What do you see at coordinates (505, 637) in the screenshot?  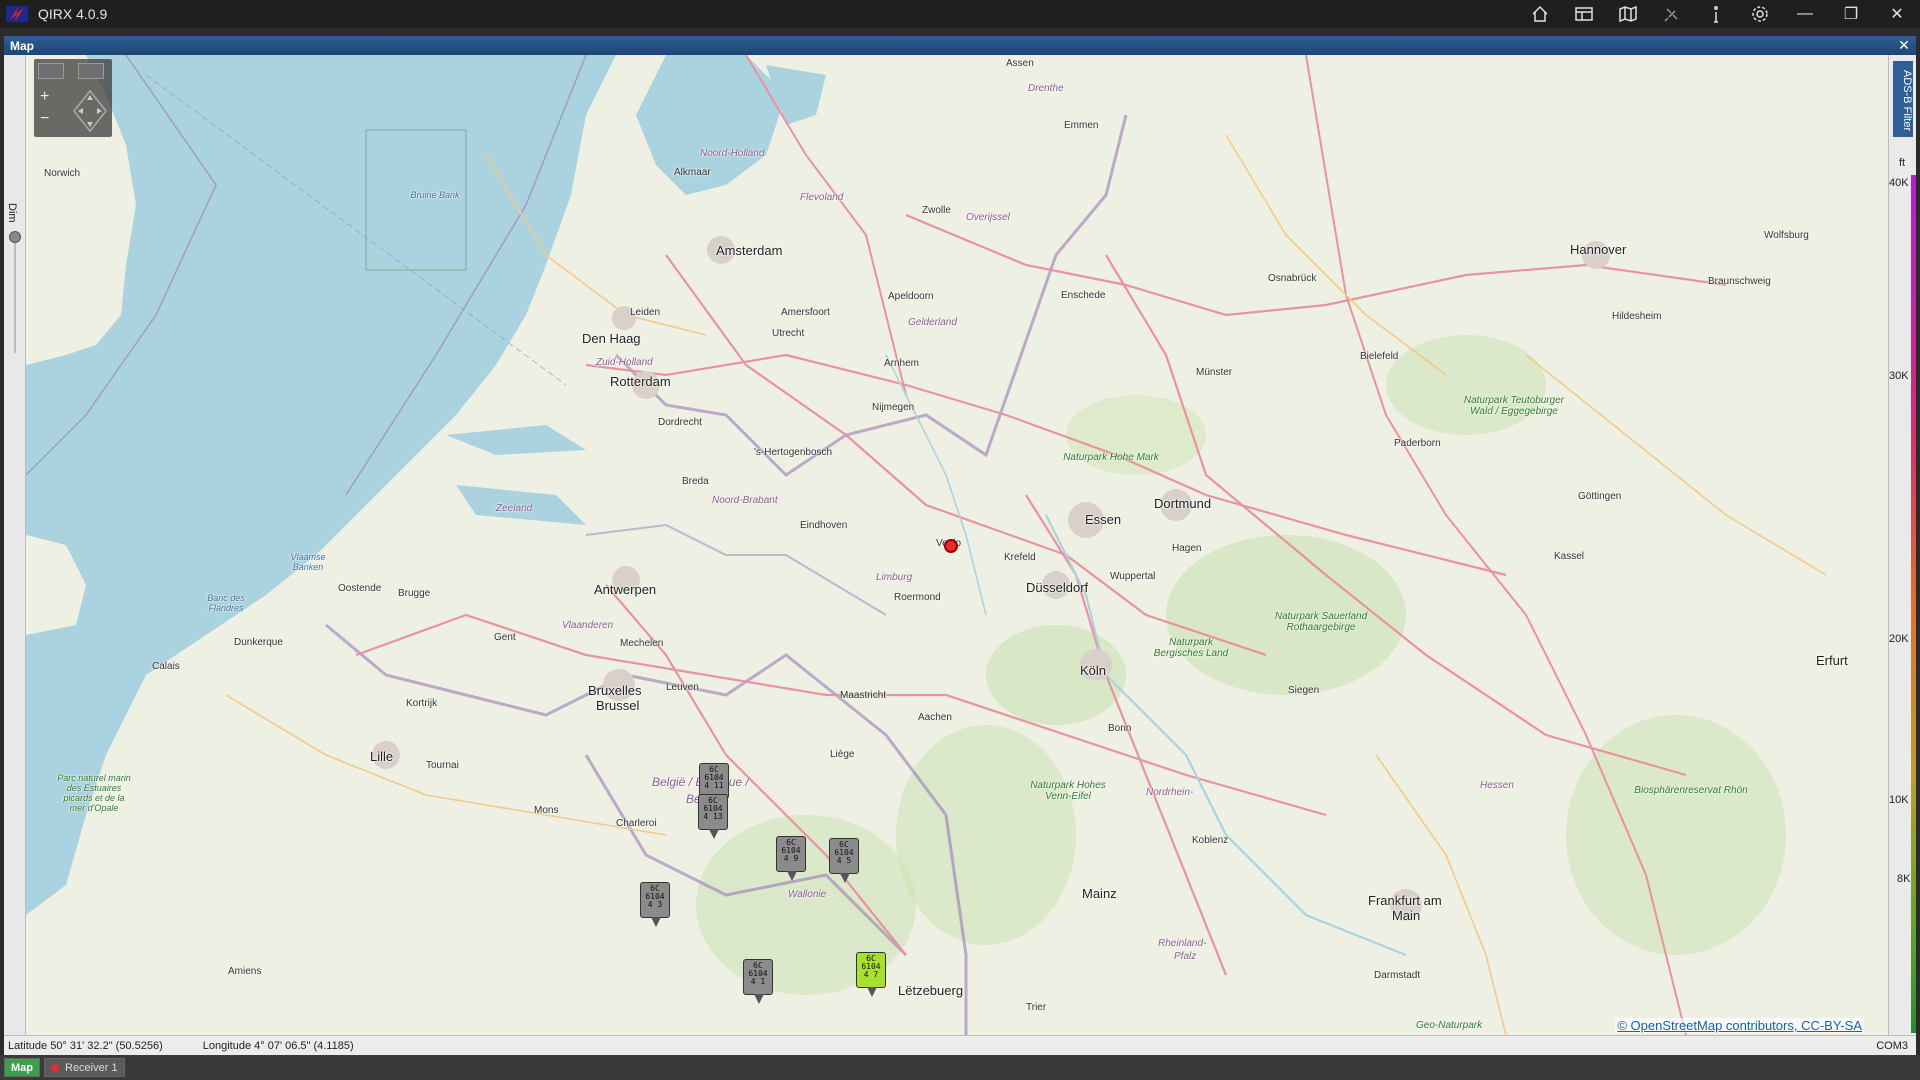 I see `place-gent: Gent` at bounding box center [505, 637].